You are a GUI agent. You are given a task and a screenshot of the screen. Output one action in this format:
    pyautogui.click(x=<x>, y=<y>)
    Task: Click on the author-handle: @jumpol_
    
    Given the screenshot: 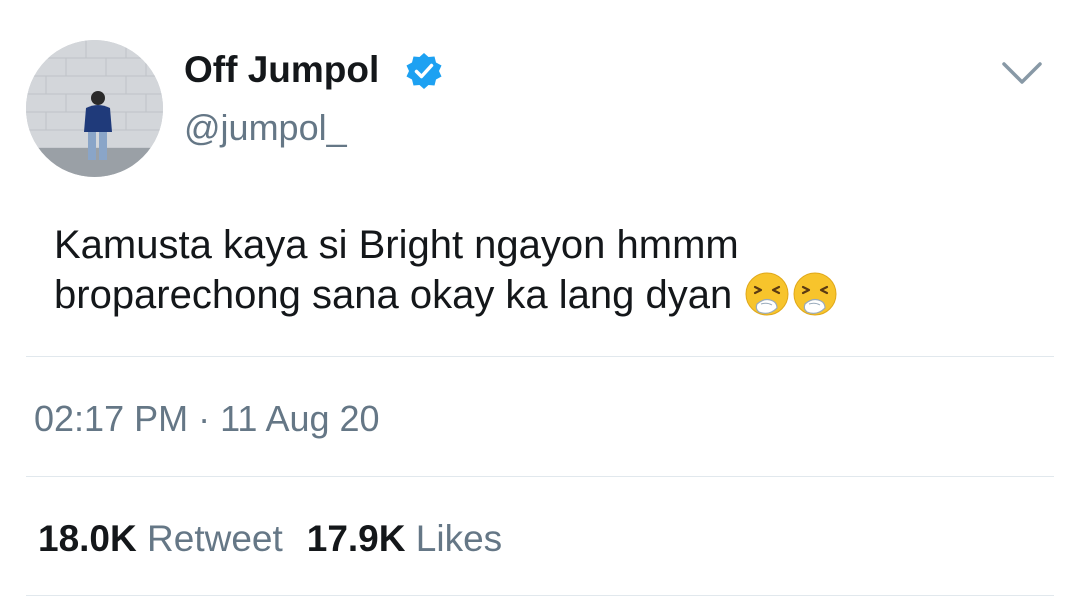 What is the action you would take?
    pyautogui.click(x=265, y=128)
    